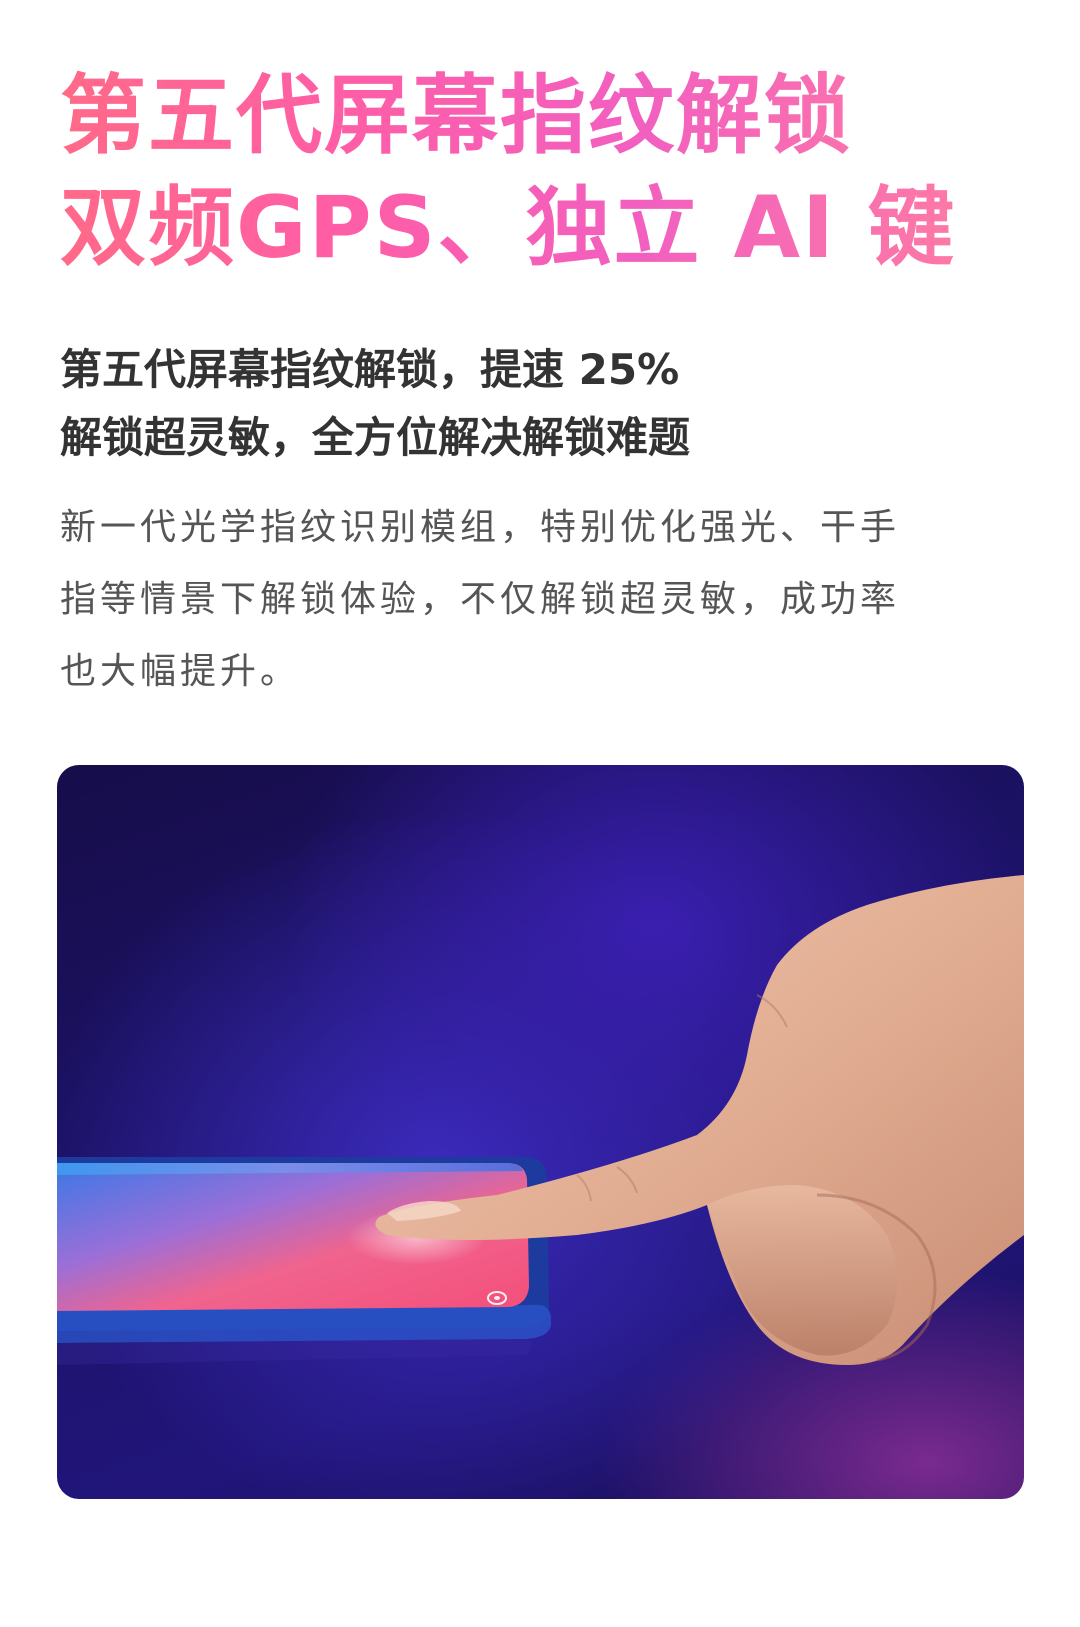 Image resolution: width=1080 pixels, height=1627 pixels. What do you see at coordinates (370, 369) in the screenshot?
I see `subheading-line-1: 第五代屏幕指纹解锁，提速 25%` at bounding box center [370, 369].